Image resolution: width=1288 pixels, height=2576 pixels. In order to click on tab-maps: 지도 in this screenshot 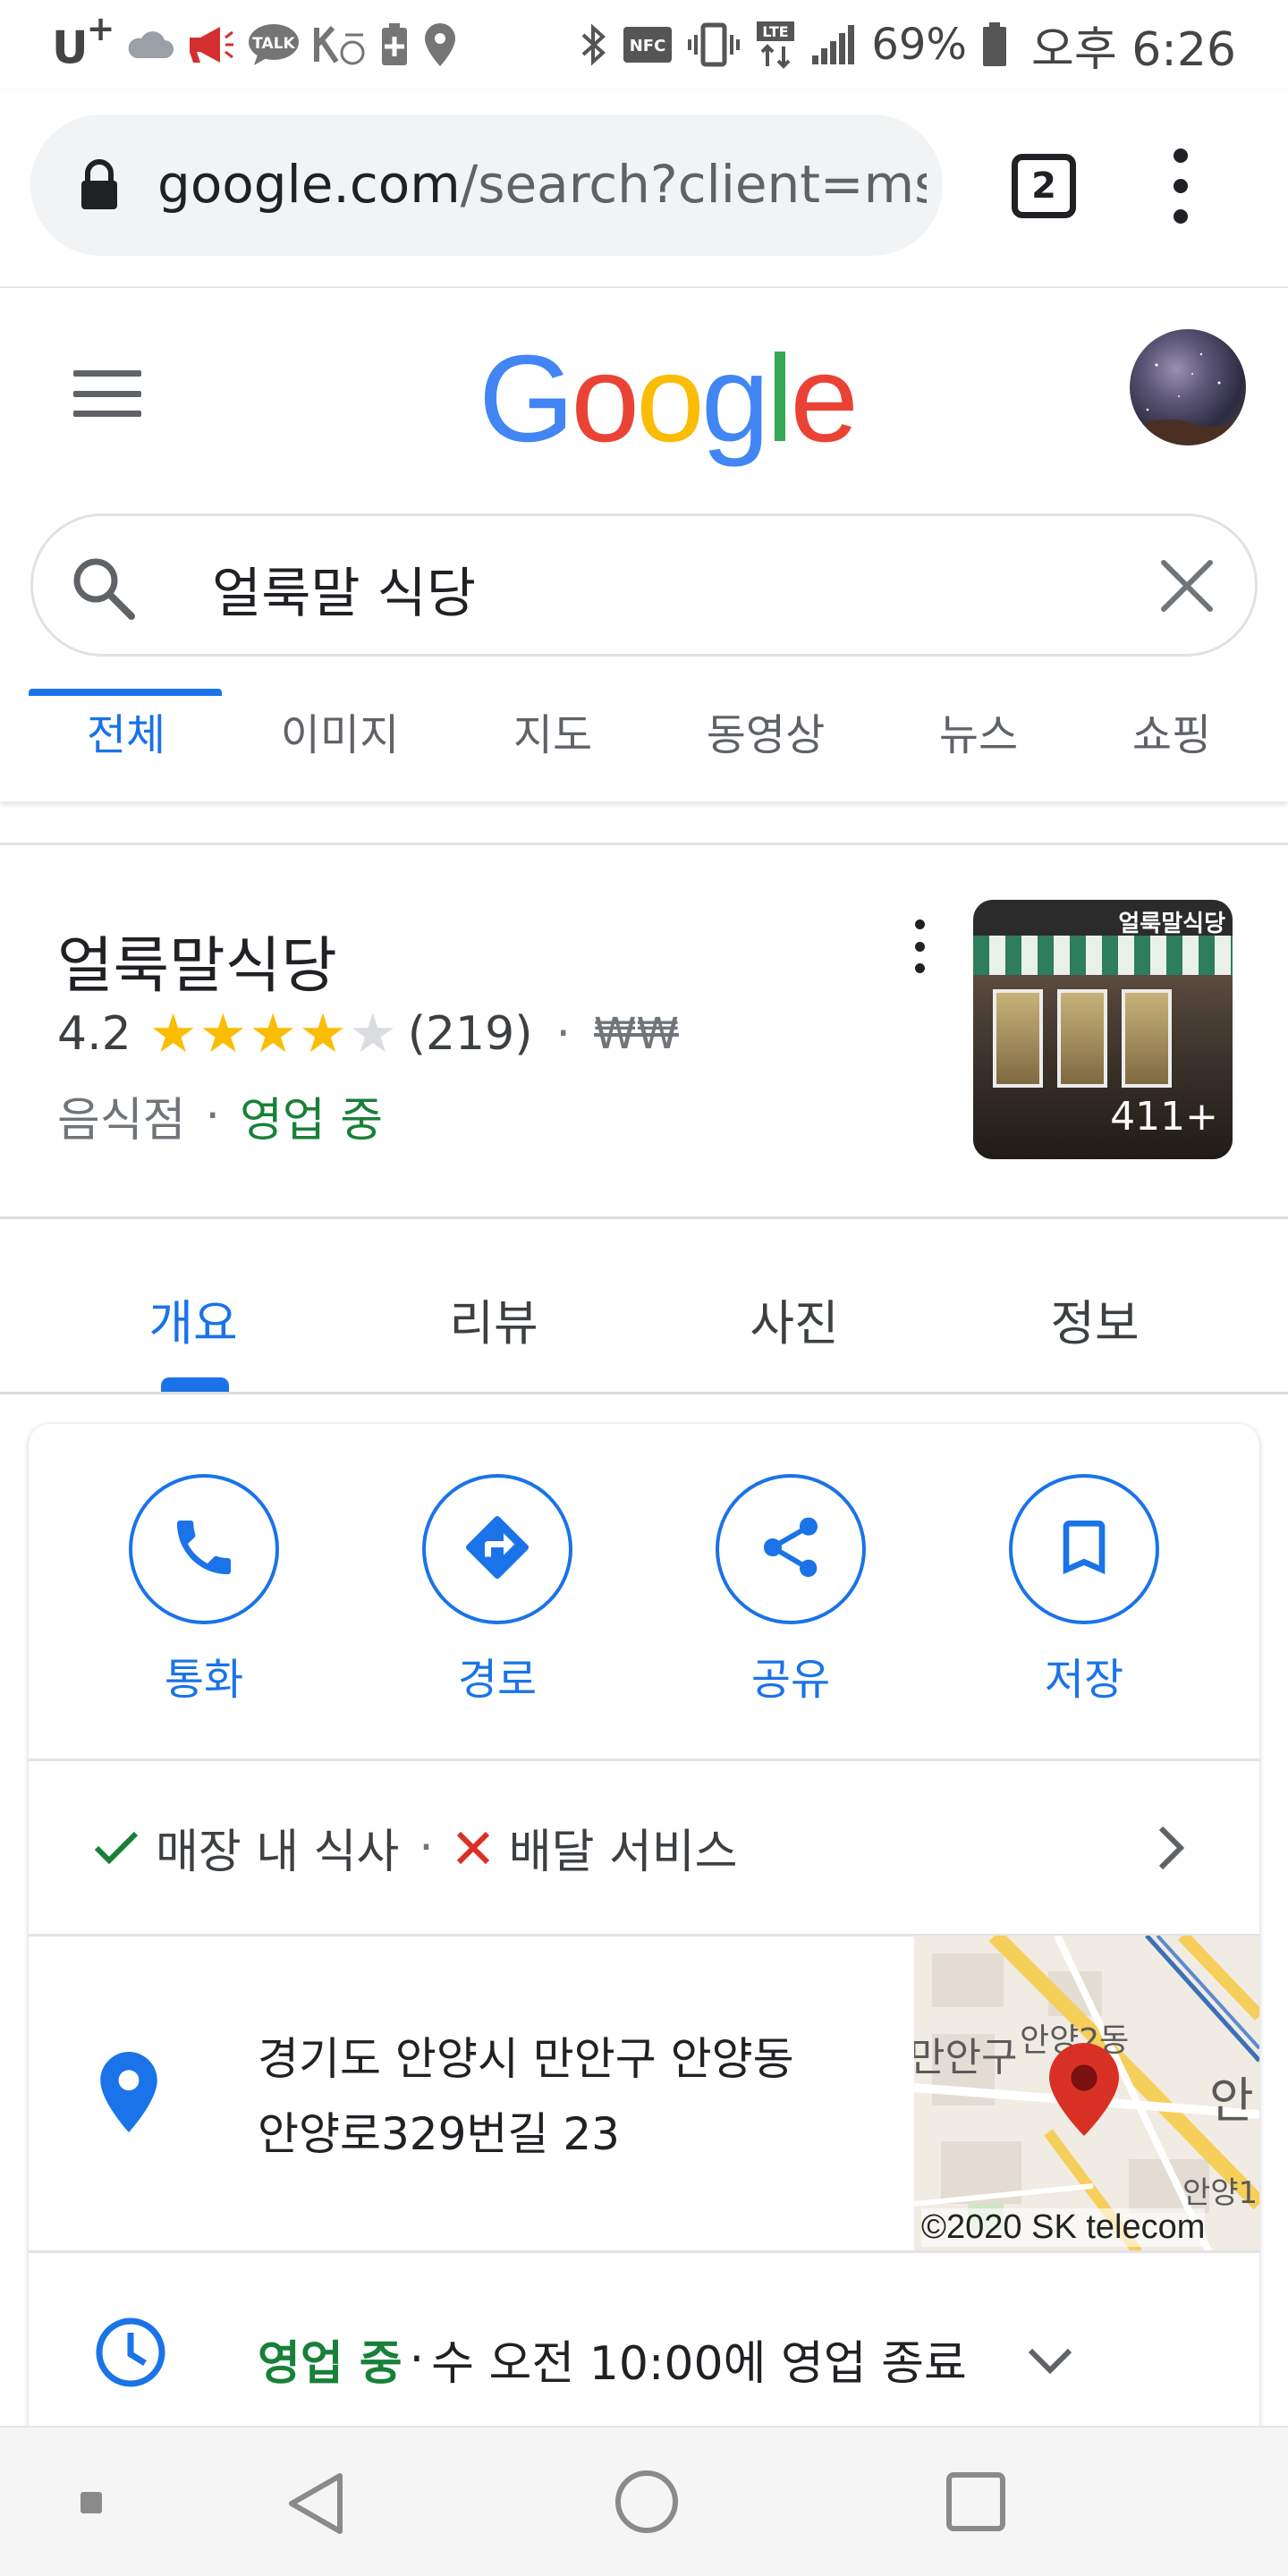, I will do `click(553, 730)`.